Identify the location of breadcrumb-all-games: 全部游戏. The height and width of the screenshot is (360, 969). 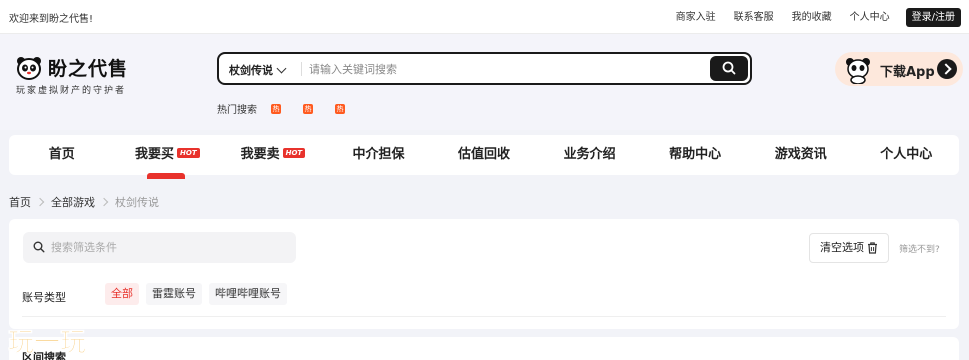
(73, 202).